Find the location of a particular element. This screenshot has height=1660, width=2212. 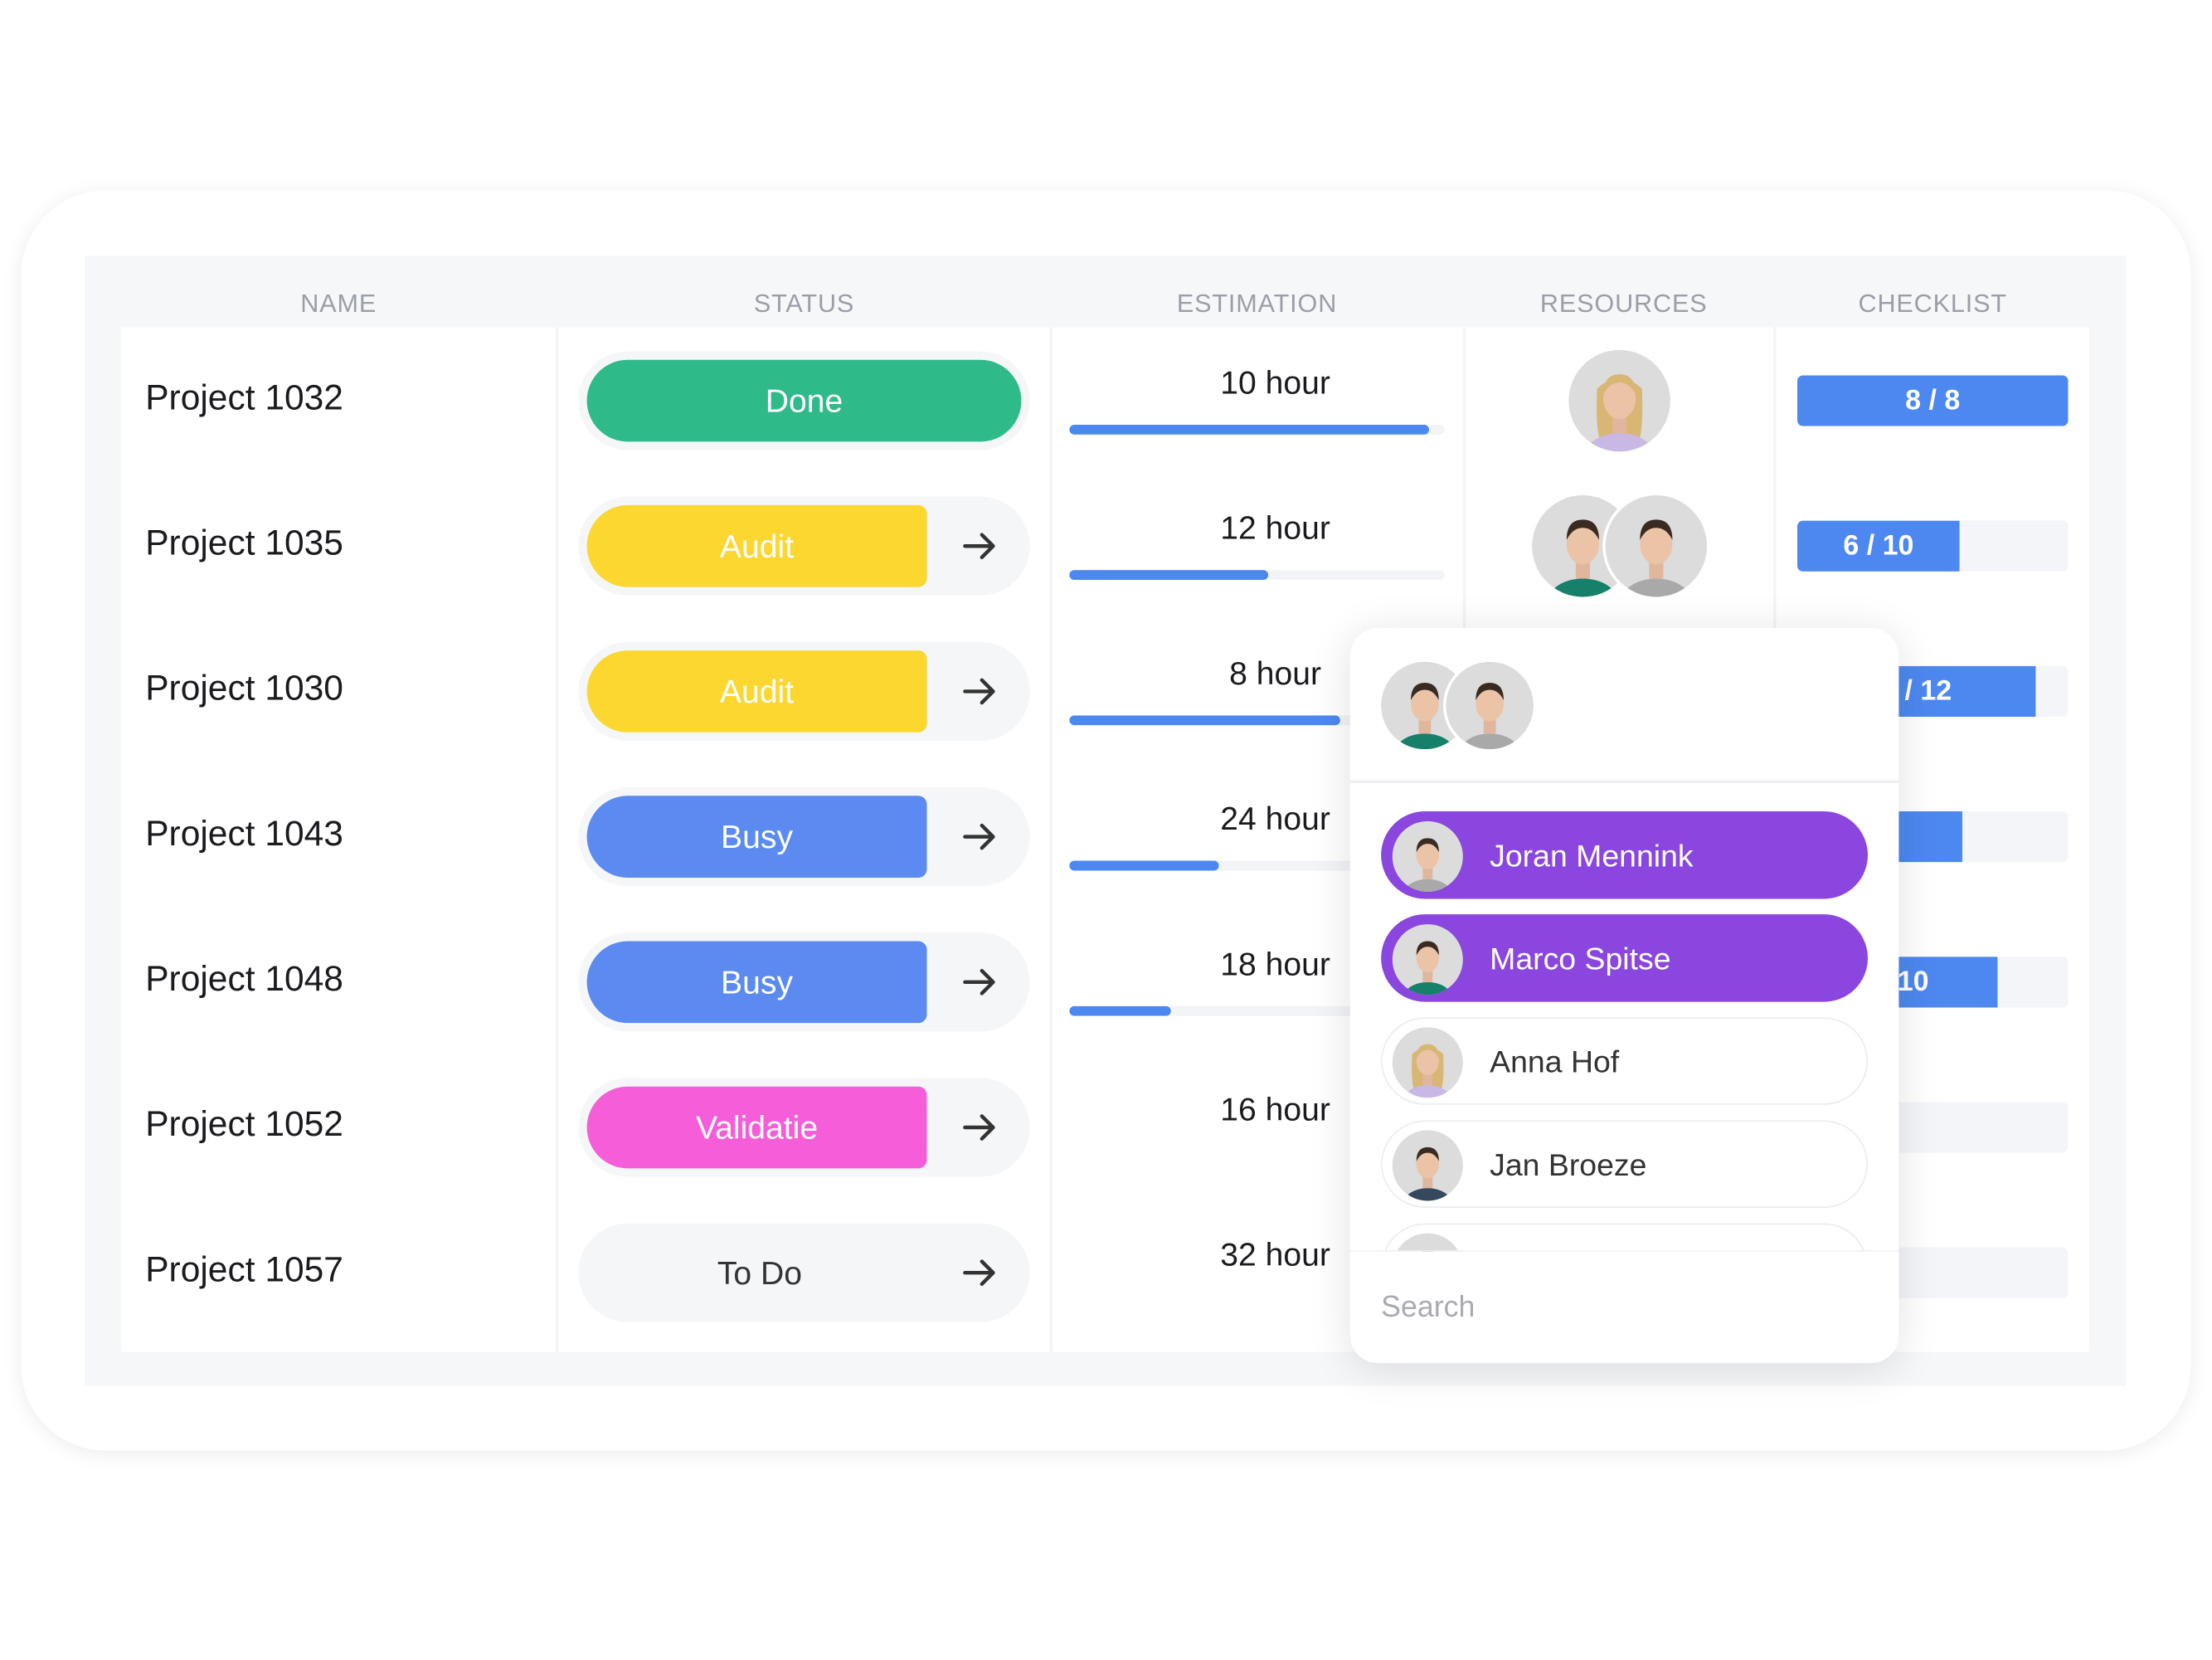

checklist-count: 8 / 8 is located at coordinates (1933, 401).